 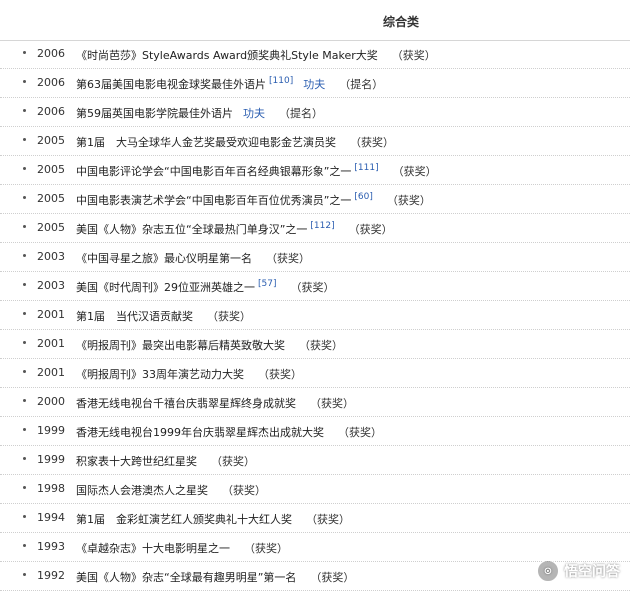 I want to click on reference-link: [57], so click(x=267, y=284).